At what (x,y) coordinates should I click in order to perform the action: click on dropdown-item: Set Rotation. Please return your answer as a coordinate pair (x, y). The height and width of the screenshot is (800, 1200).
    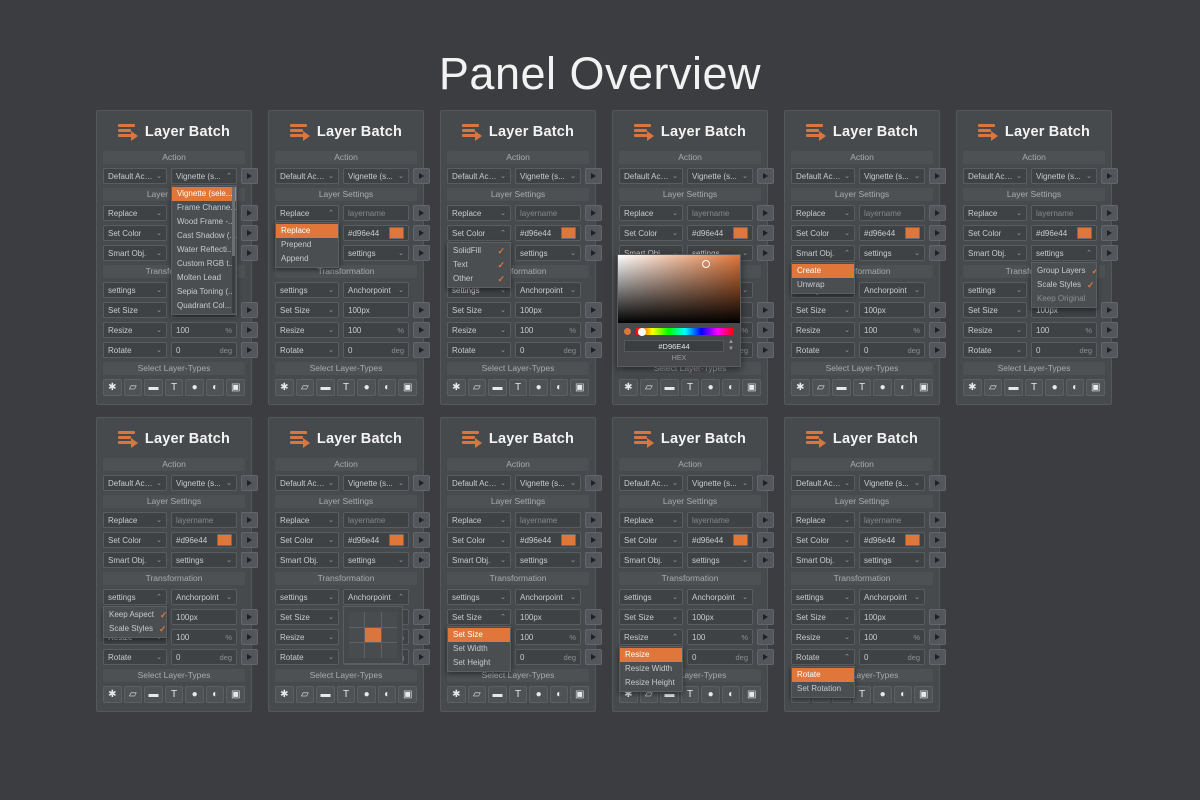
    Looking at the image, I should click on (823, 689).